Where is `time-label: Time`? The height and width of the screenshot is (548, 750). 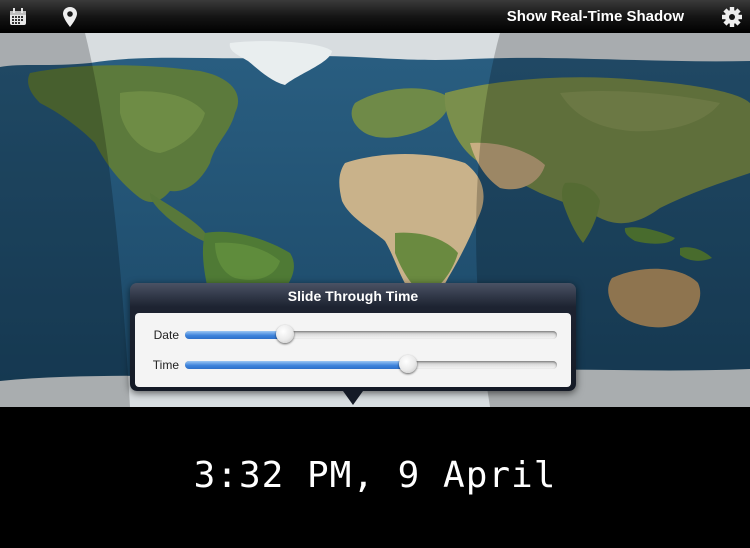 time-label: Time is located at coordinates (165, 365).